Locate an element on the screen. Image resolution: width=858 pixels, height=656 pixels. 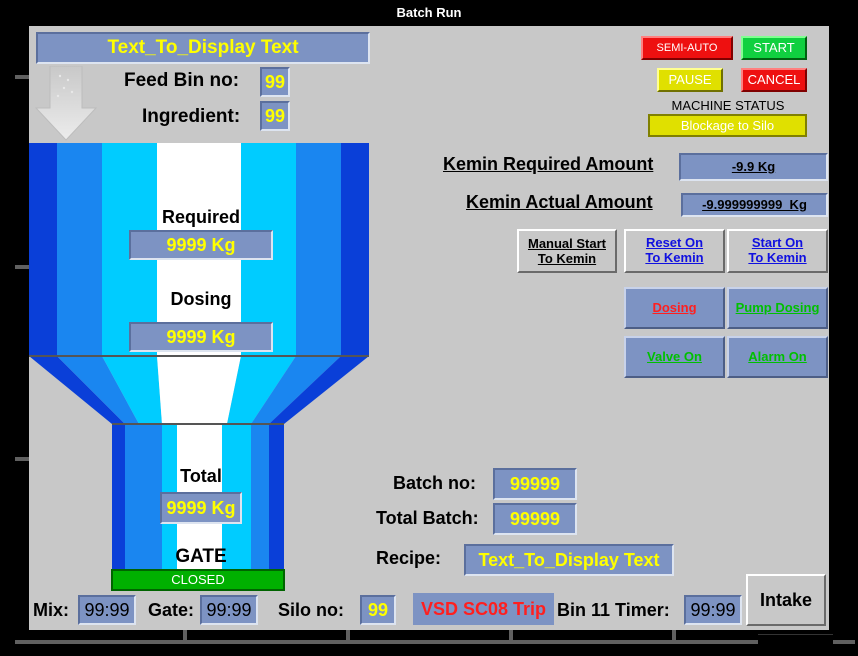
gate-label: GATE is located at coordinates (201, 556).